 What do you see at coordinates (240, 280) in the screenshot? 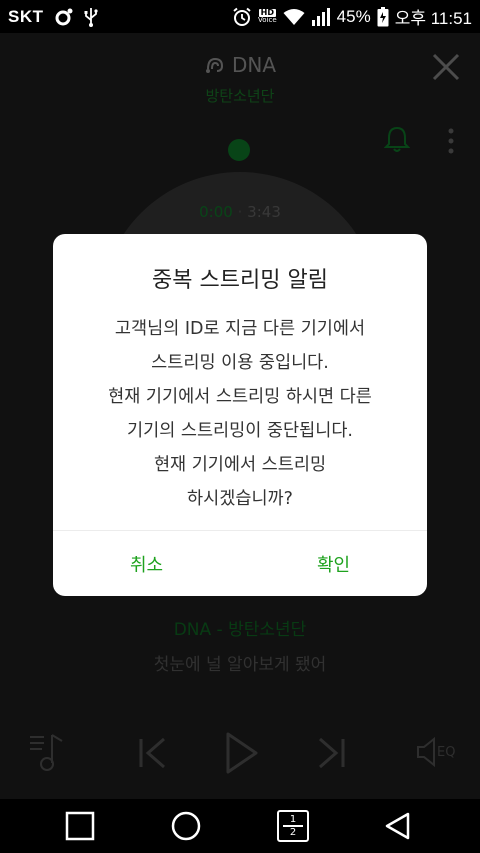
I see `dialog-title: 중복 스트리밍 알림` at bounding box center [240, 280].